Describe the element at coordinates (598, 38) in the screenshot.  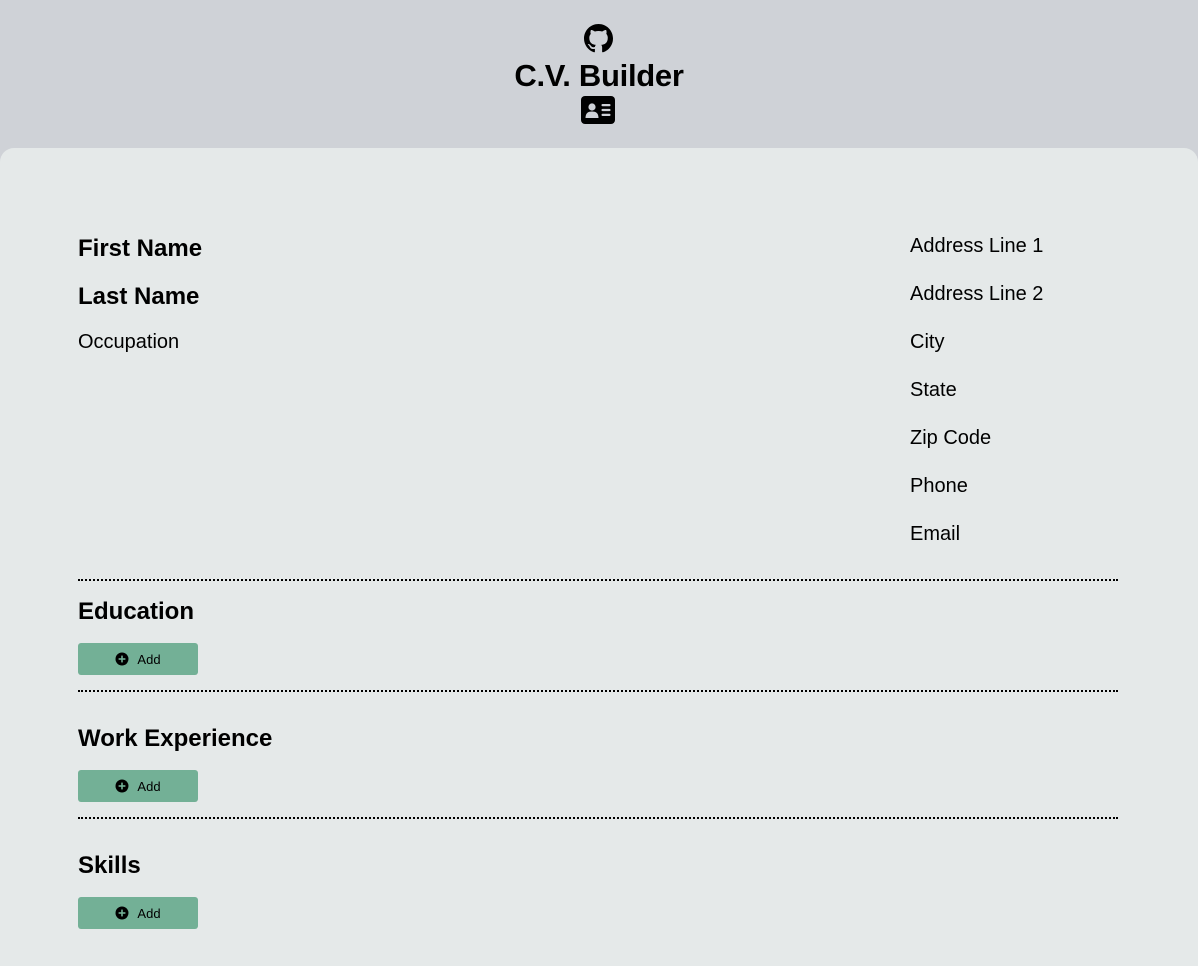
I see `github-icon` at that location.